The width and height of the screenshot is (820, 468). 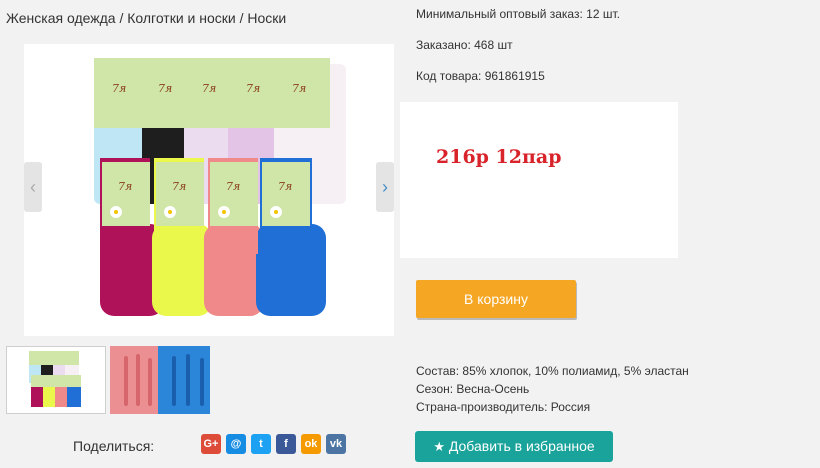 I want to click on thumbnail-1-image, so click(x=55, y=379).